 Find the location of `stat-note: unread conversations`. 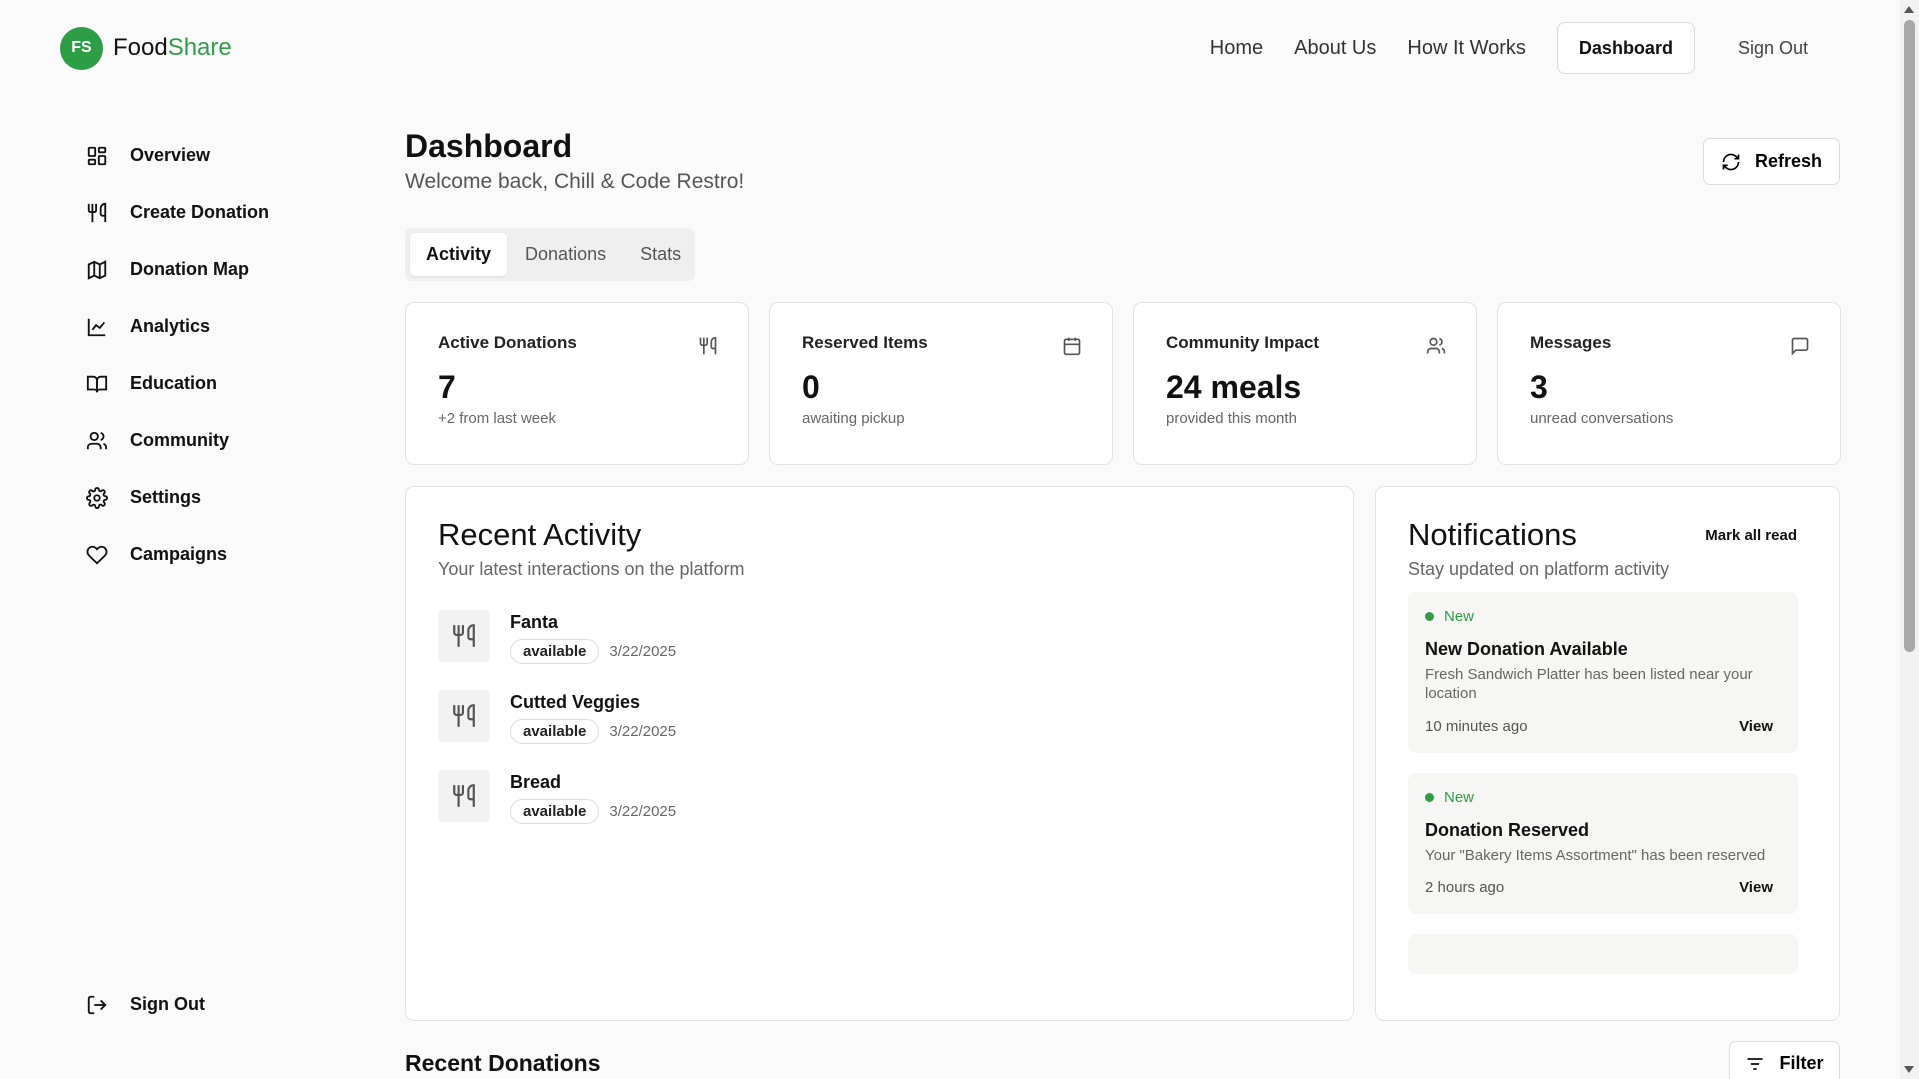

stat-note: unread conversations is located at coordinates (1602, 418).